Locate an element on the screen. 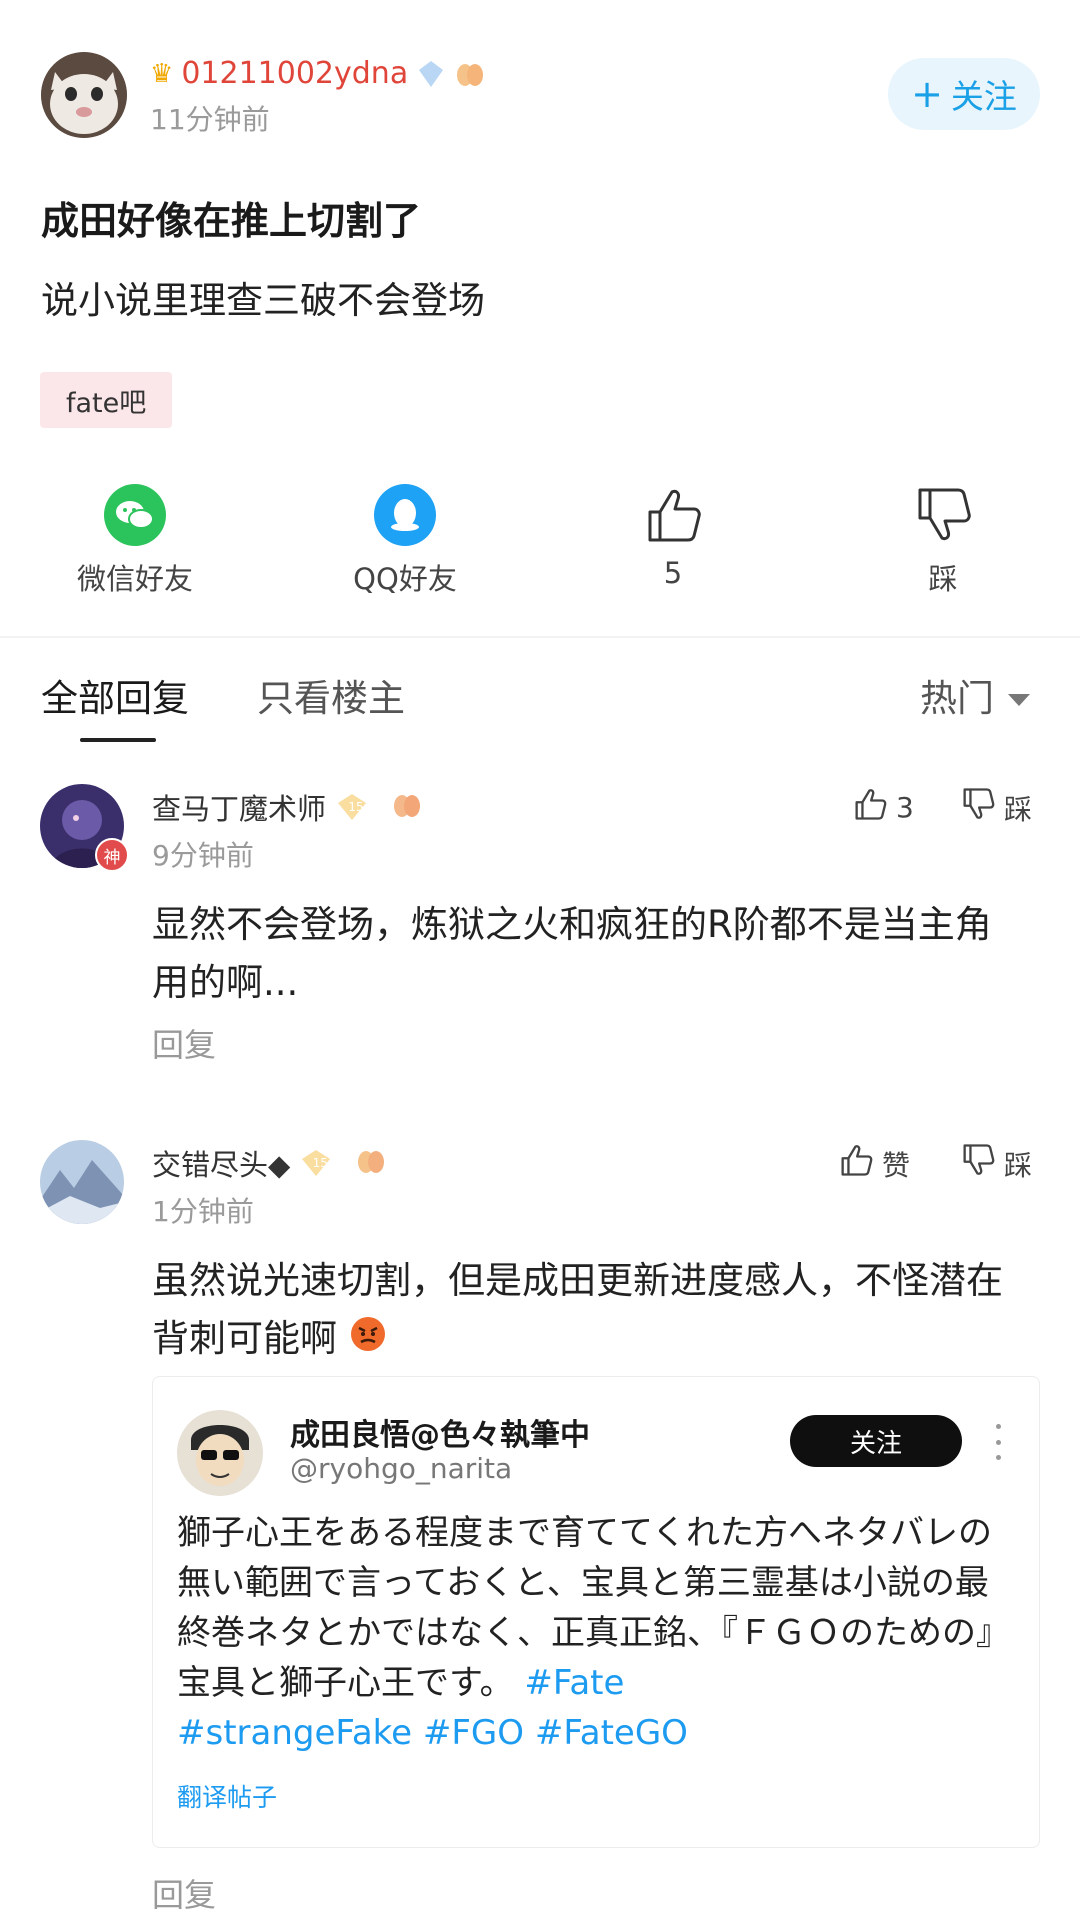  sort-dropdown: 热门 is located at coordinates (975, 695).